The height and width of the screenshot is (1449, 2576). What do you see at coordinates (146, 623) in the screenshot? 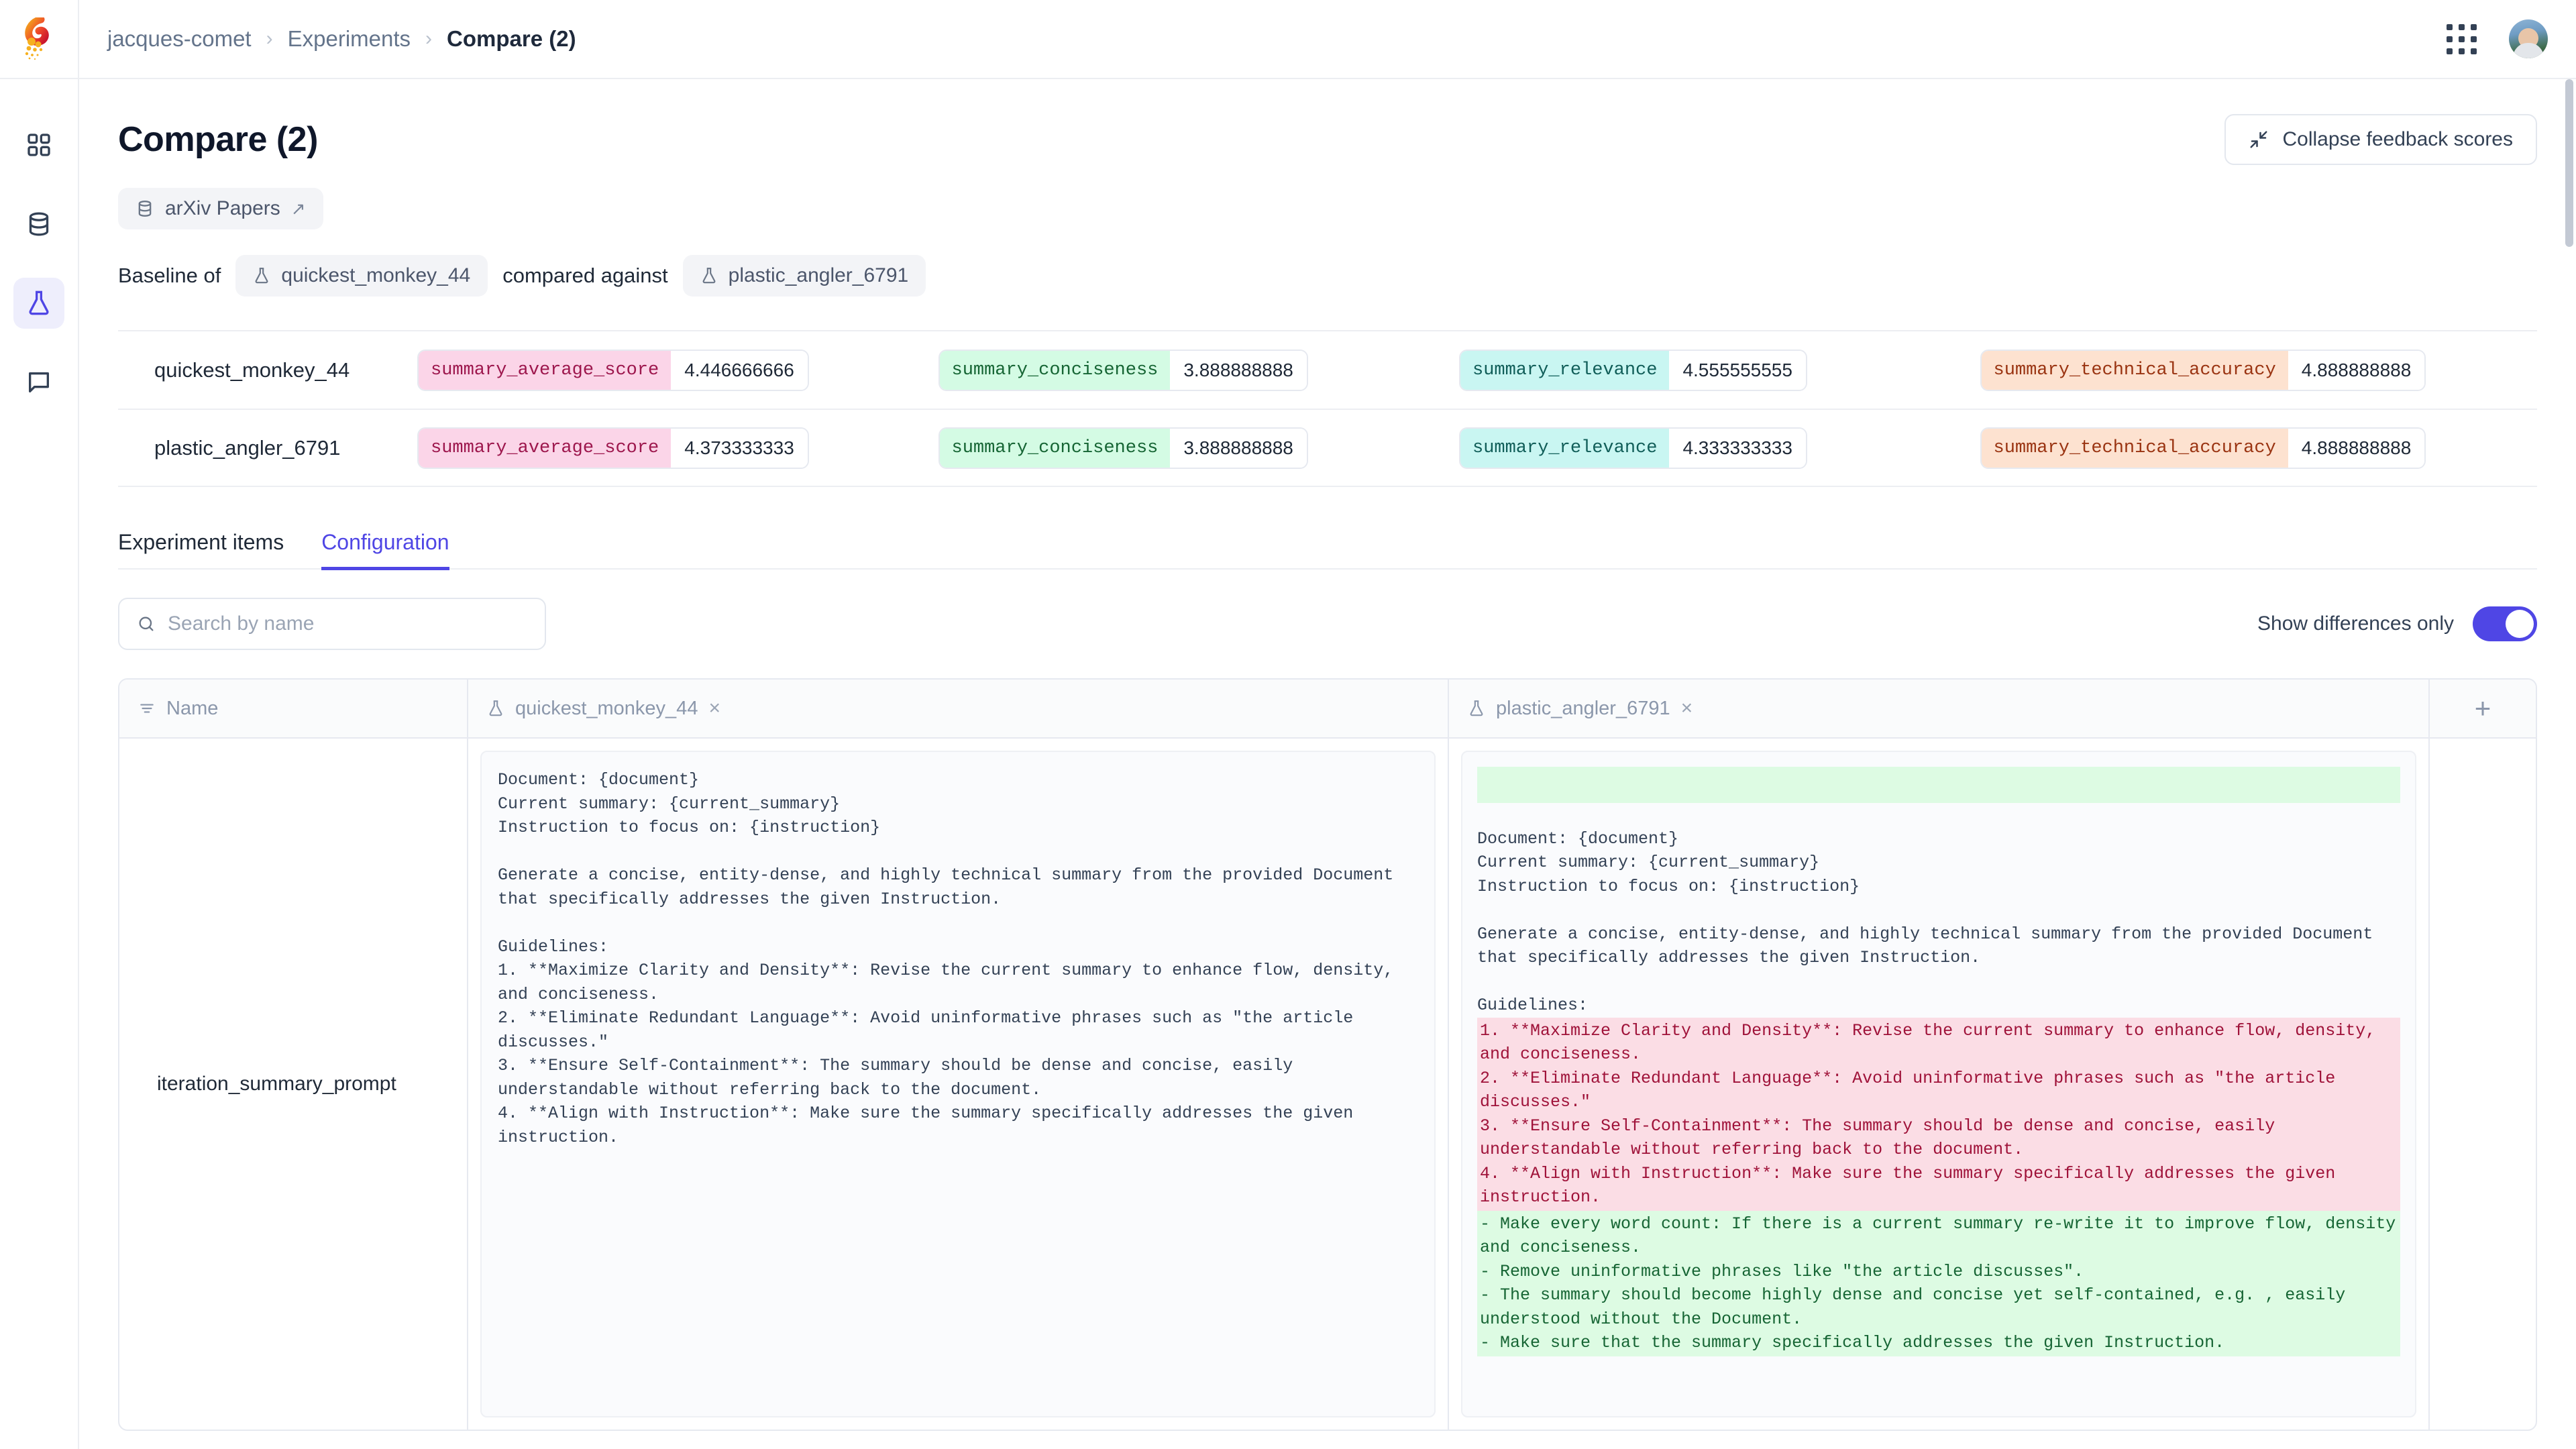
I see `search-icon` at bounding box center [146, 623].